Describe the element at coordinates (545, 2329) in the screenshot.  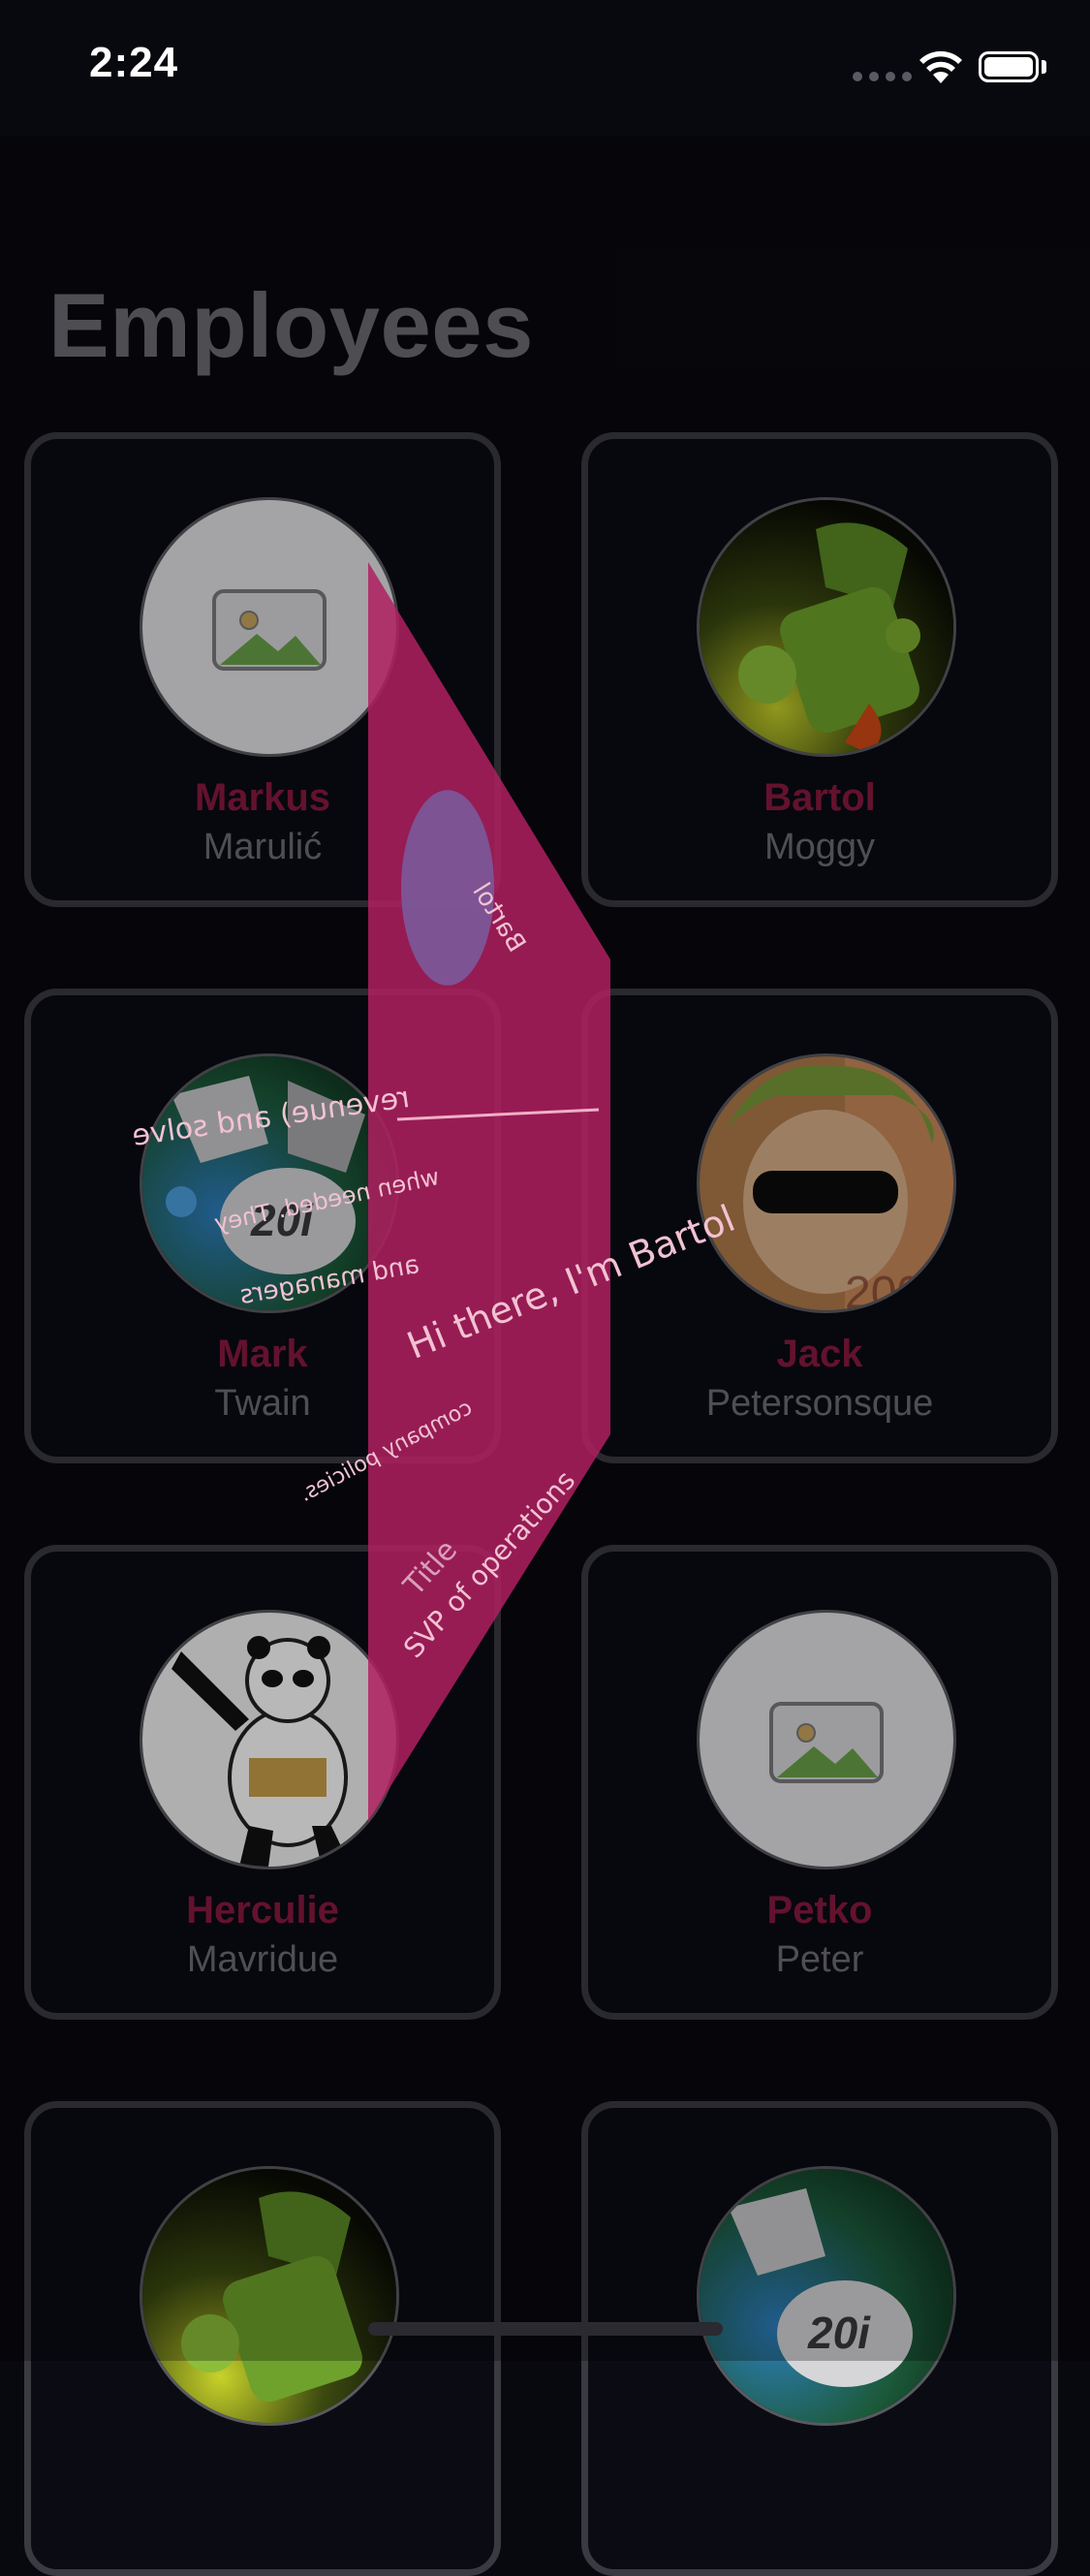
I see `home-indicator` at that location.